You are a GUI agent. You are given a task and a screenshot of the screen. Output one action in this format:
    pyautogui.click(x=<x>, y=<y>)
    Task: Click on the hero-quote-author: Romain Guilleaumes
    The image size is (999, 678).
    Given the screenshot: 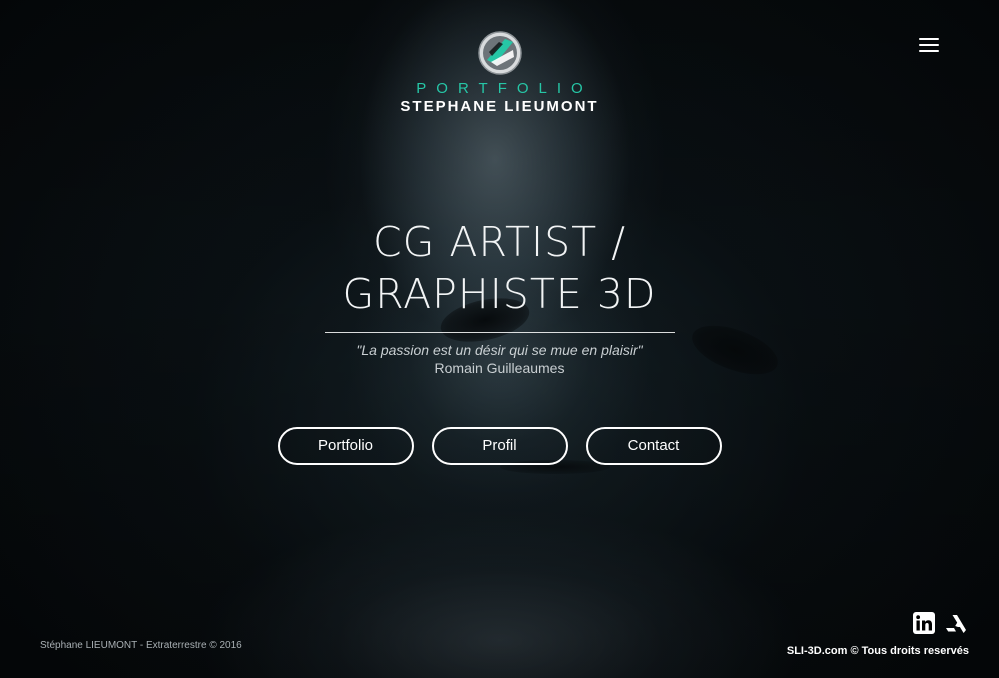 What is the action you would take?
    pyautogui.click(x=499, y=368)
    